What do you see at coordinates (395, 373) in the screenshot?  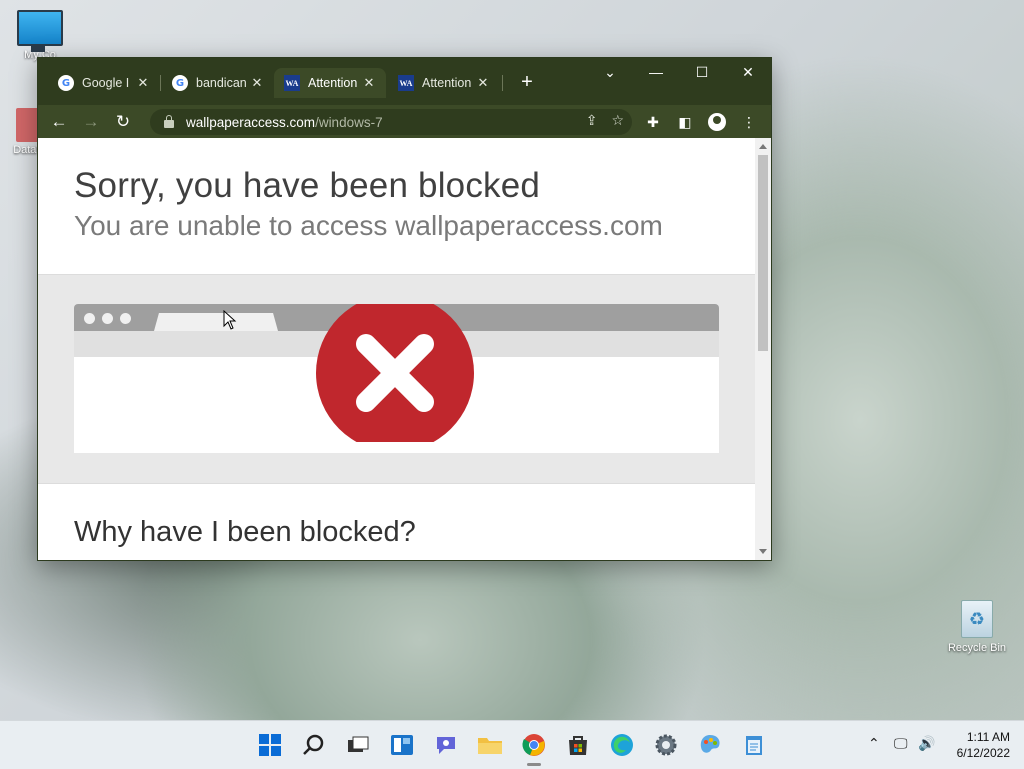 I see `blocked-x-icon` at bounding box center [395, 373].